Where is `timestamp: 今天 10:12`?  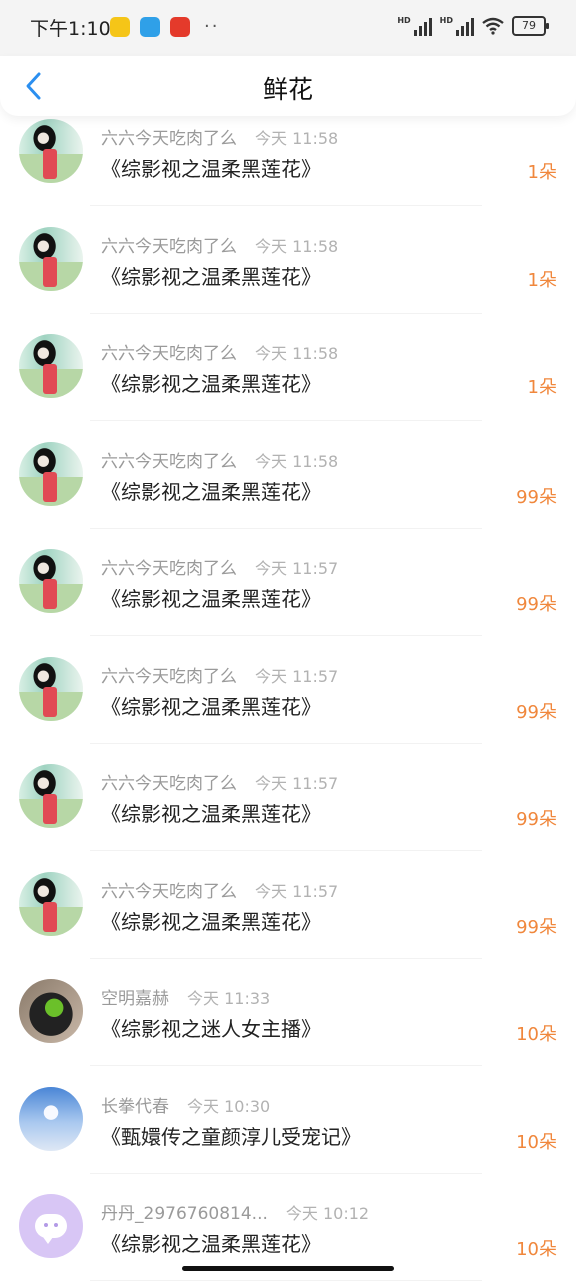 timestamp: 今天 10:12 is located at coordinates (327, 1213).